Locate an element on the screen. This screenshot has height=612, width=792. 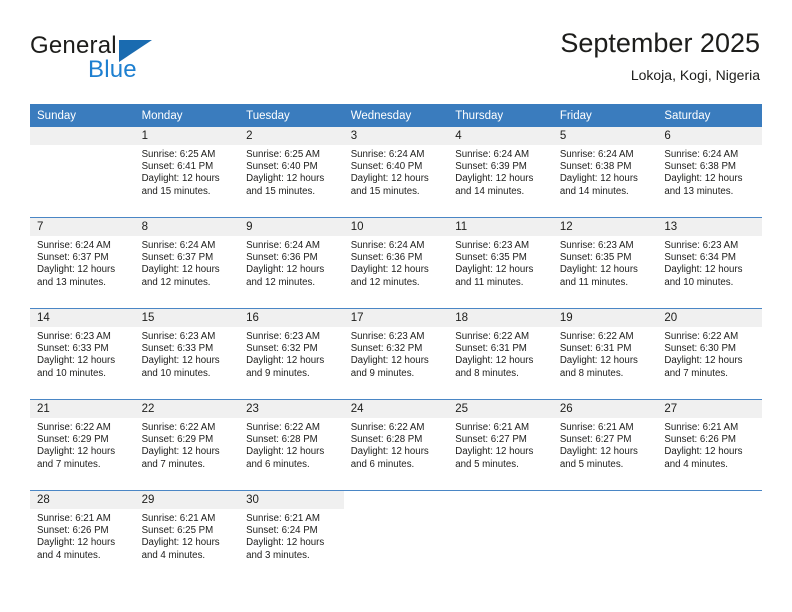
day-detail-line: Sunset: 6:36 PM is located at coordinates (282, 258).